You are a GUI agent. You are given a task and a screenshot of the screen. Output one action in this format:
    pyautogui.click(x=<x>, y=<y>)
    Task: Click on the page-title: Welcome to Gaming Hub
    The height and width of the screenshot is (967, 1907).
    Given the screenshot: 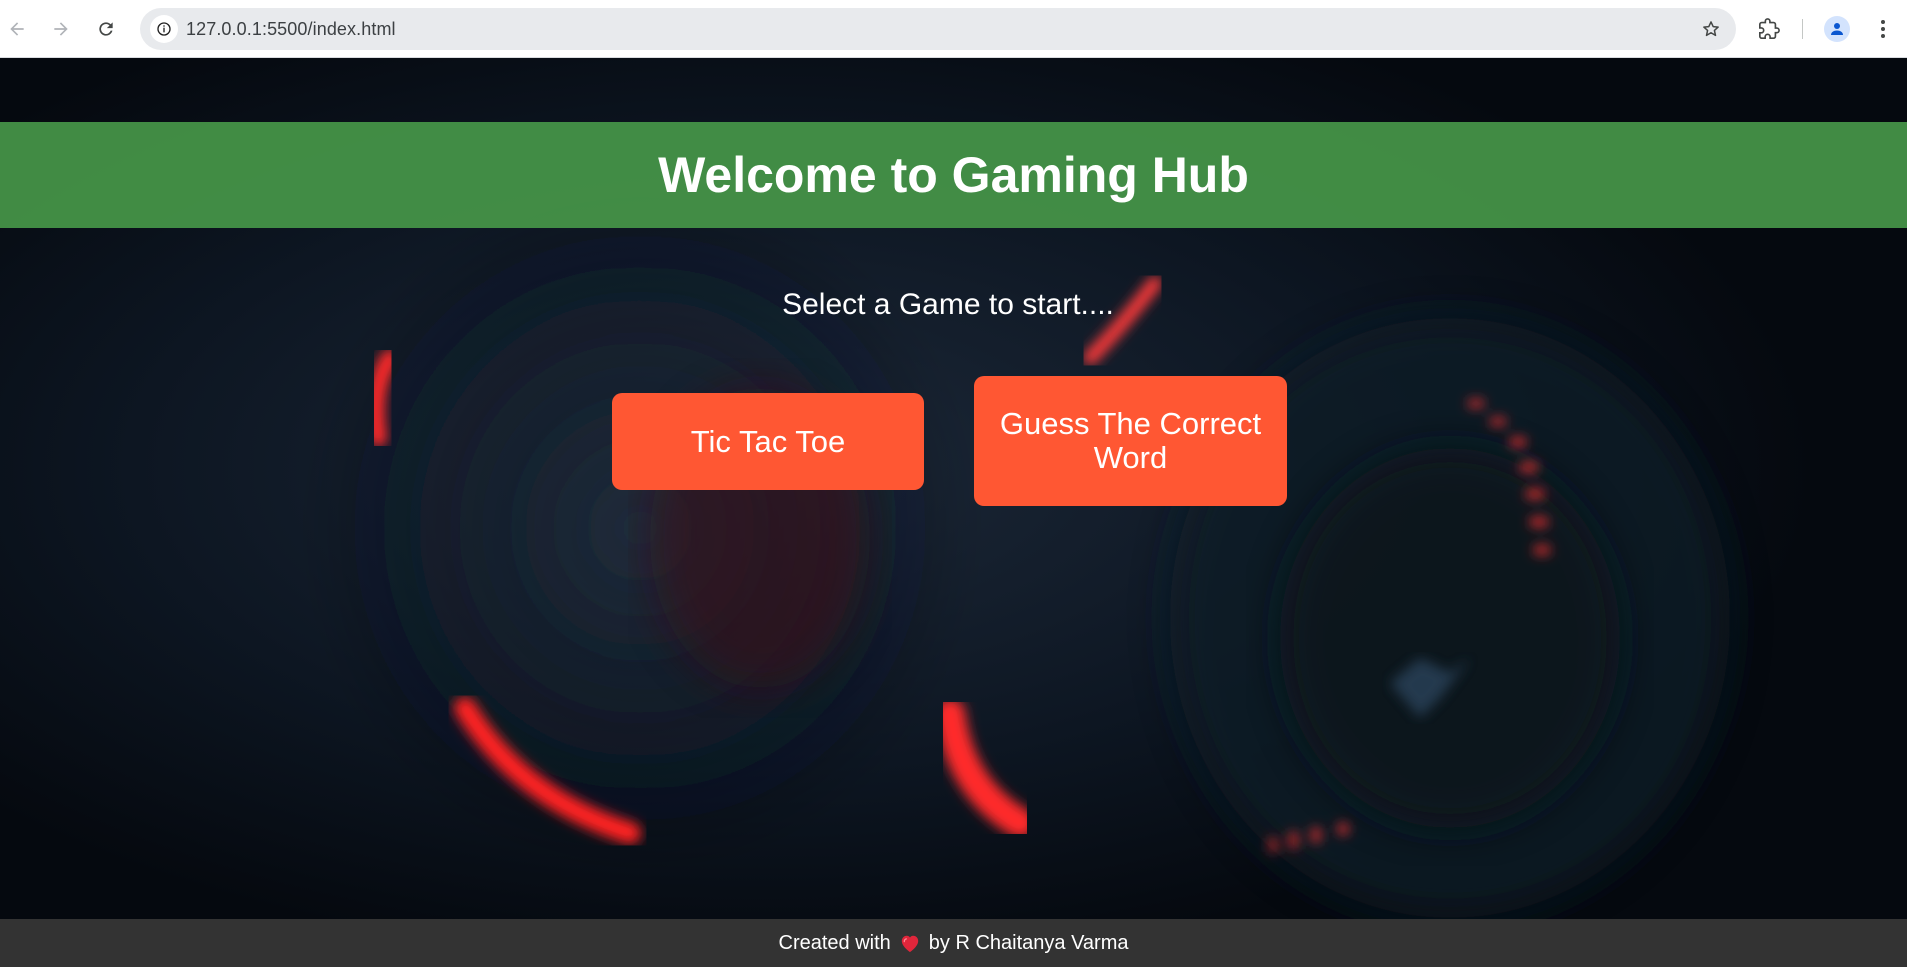 What is the action you would take?
    pyautogui.click(x=953, y=175)
    